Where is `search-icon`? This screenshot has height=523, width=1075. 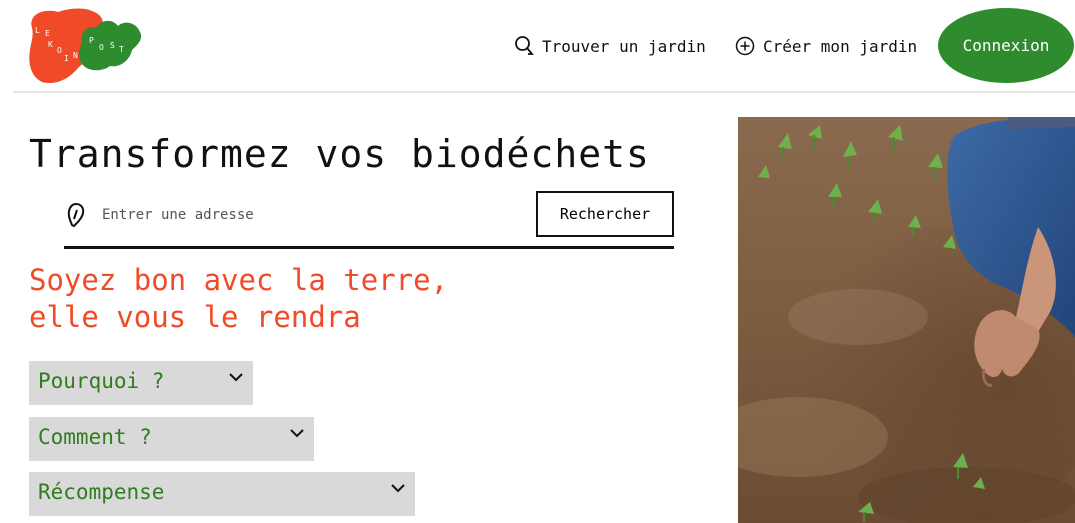
search-icon is located at coordinates (524, 45).